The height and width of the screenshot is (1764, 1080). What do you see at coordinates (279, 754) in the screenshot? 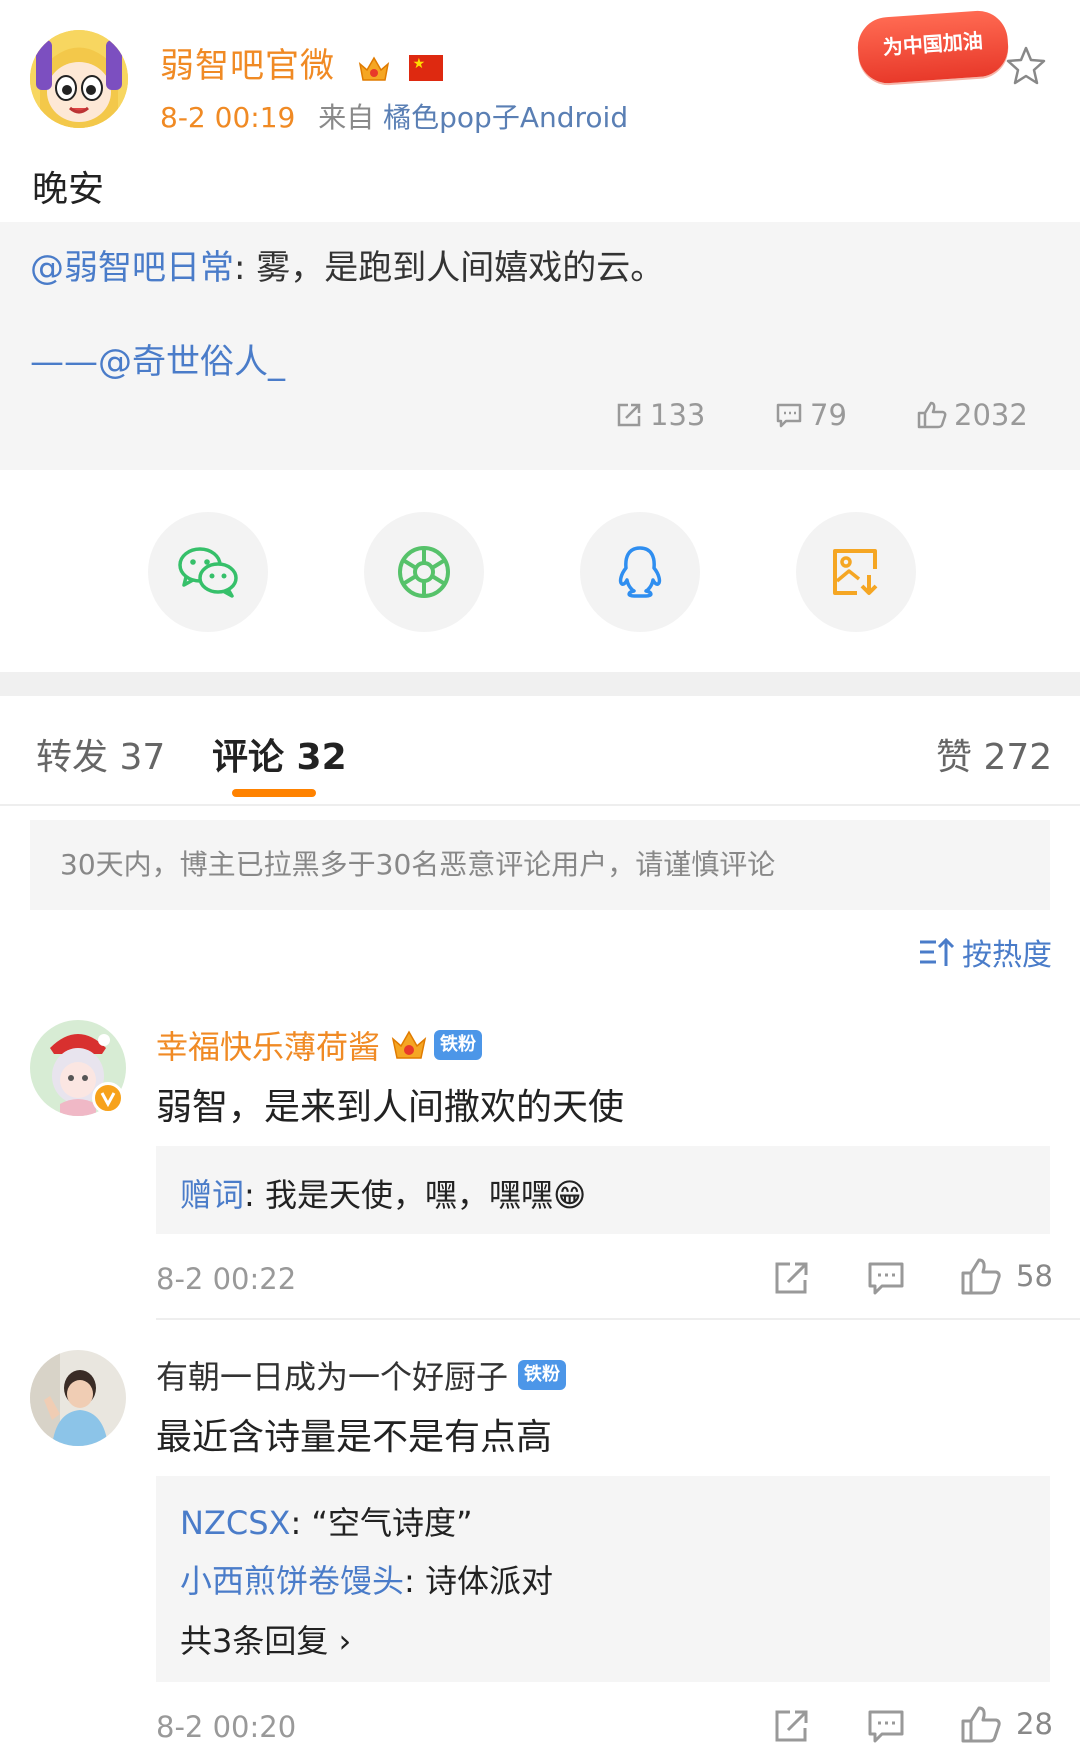
I see `tab-comments: 评论 32` at bounding box center [279, 754].